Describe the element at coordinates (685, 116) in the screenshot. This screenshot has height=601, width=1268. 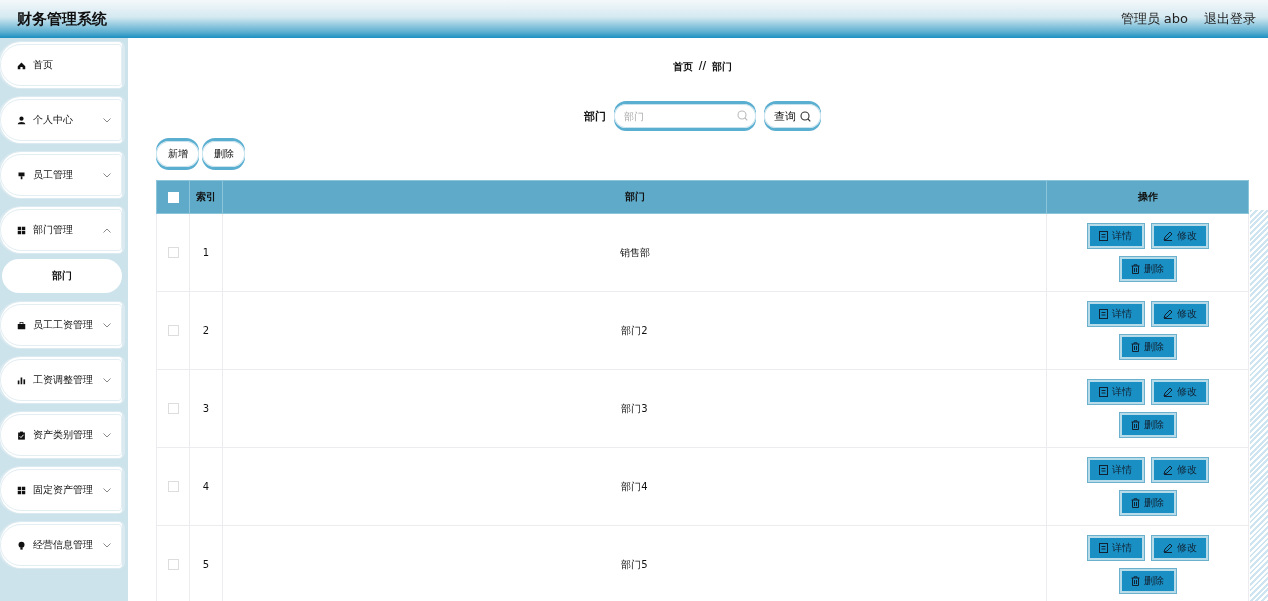
I see `search-field: 部门` at that location.